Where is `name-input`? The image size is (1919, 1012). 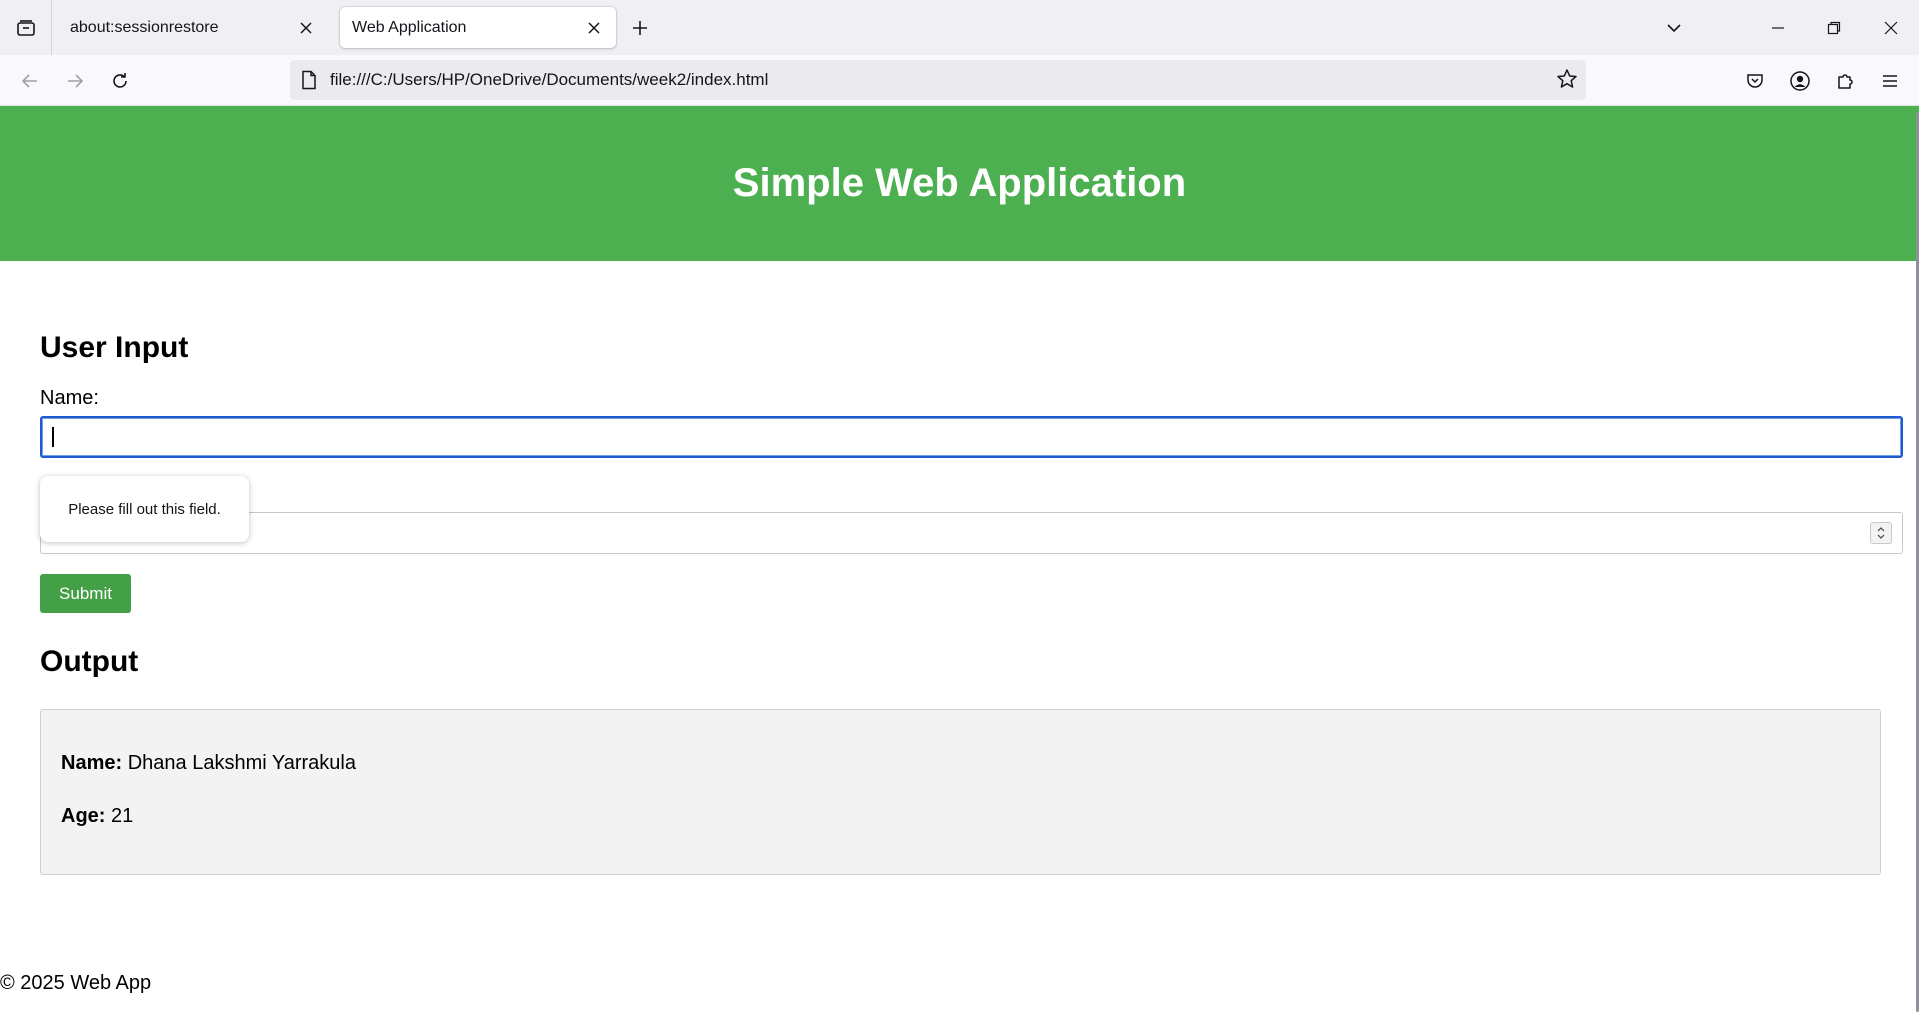 name-input is located at coordinates (971, 437).